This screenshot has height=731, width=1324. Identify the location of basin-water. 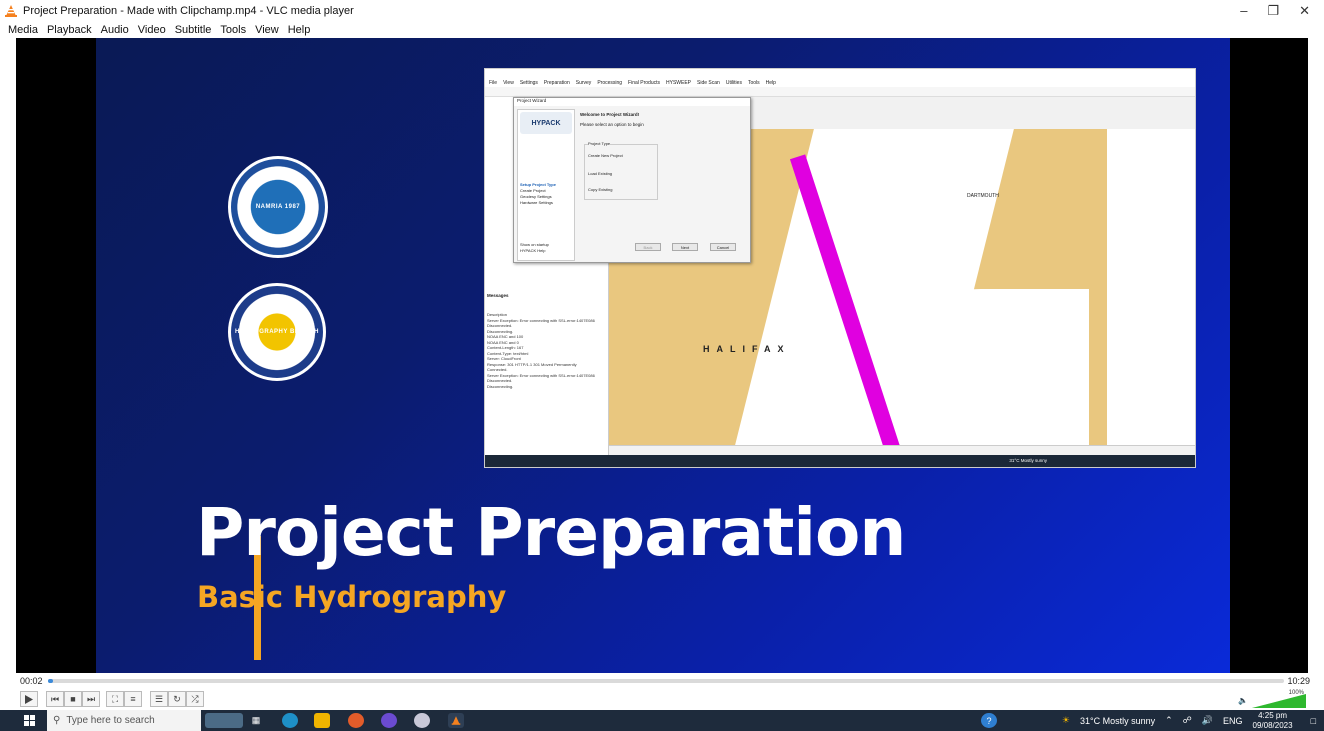
(999, 367).